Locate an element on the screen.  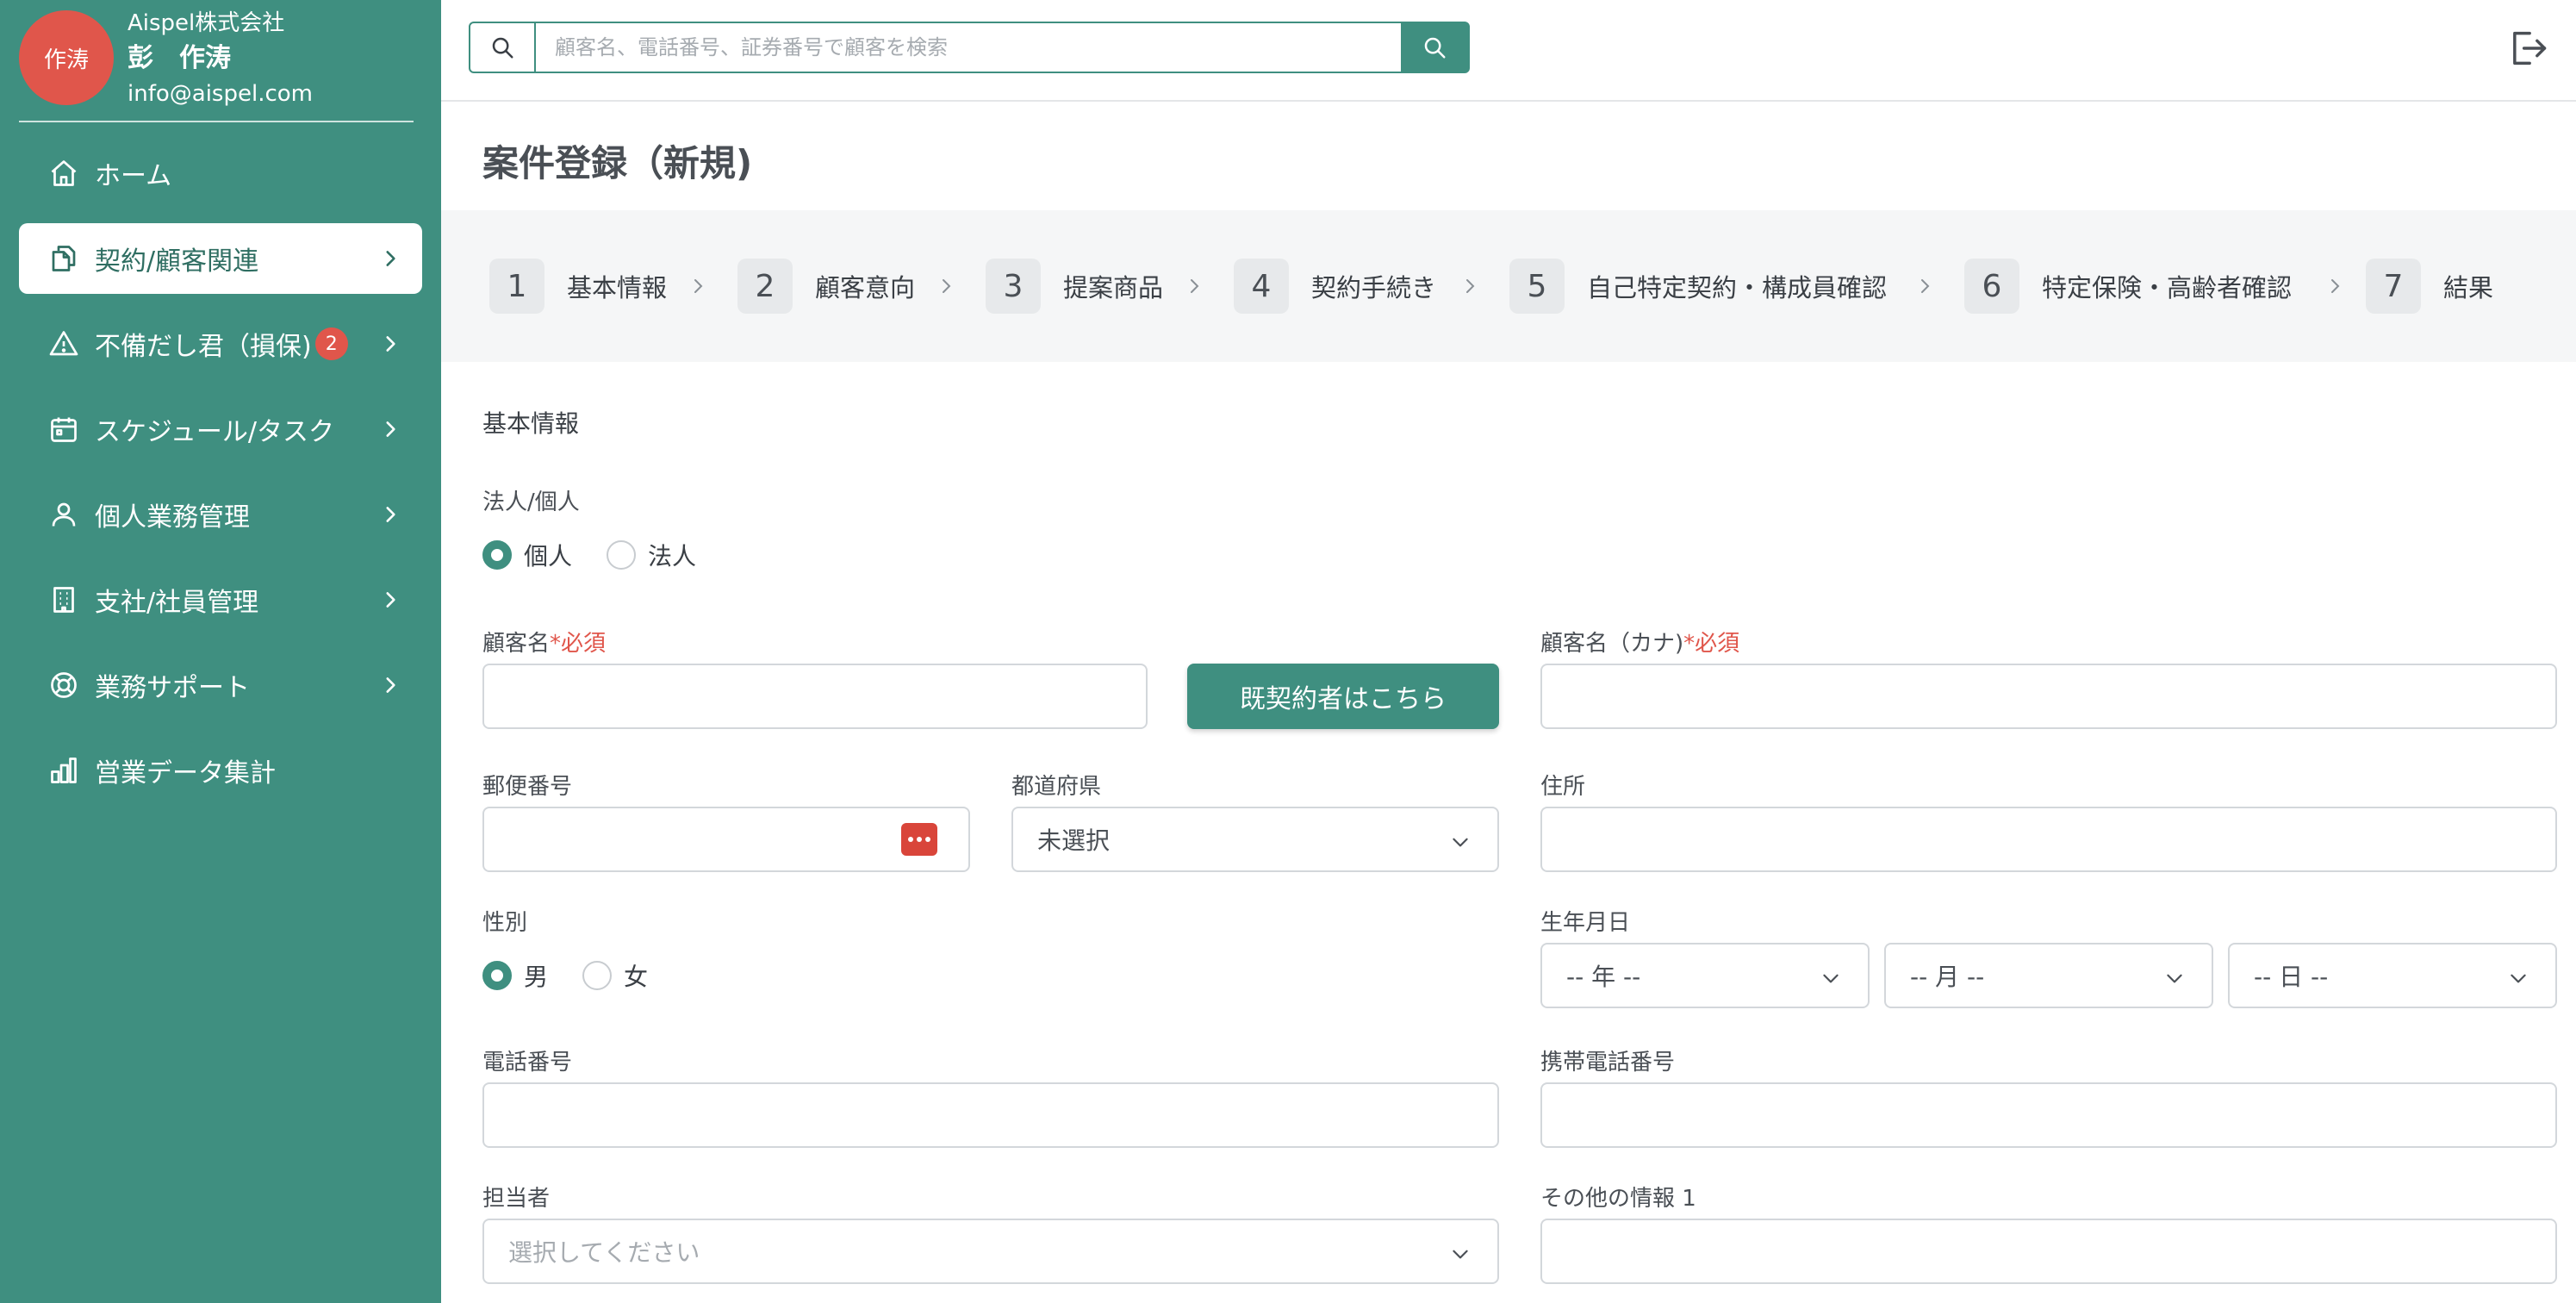
sidebar-item-label: スケジュール/タスク is located at coordinates (215, 432).